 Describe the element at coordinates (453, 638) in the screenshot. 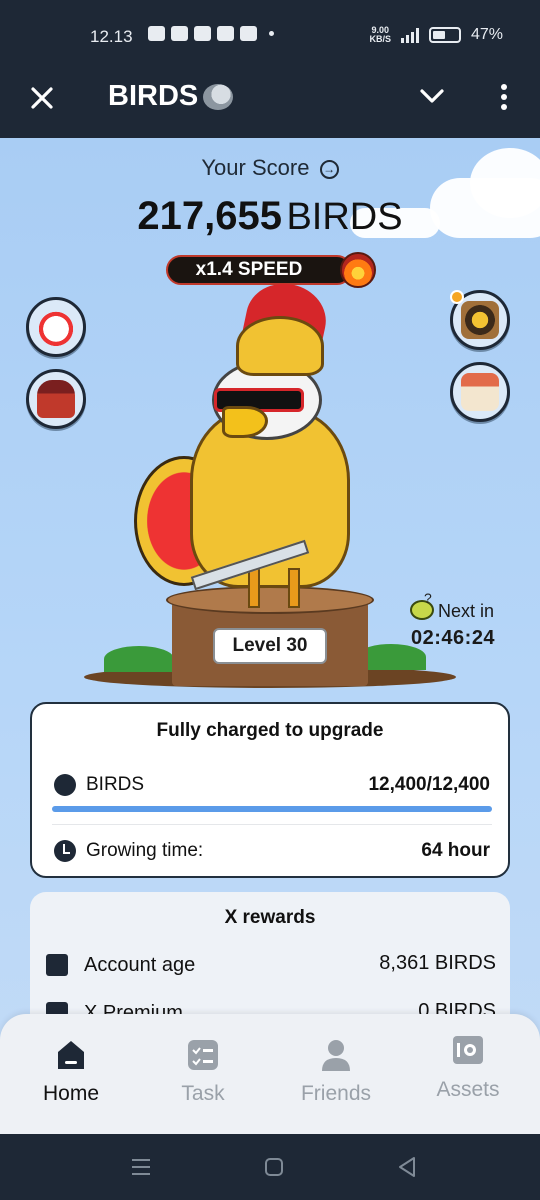

I see `next-in-timer: 02:46:24` at that location.